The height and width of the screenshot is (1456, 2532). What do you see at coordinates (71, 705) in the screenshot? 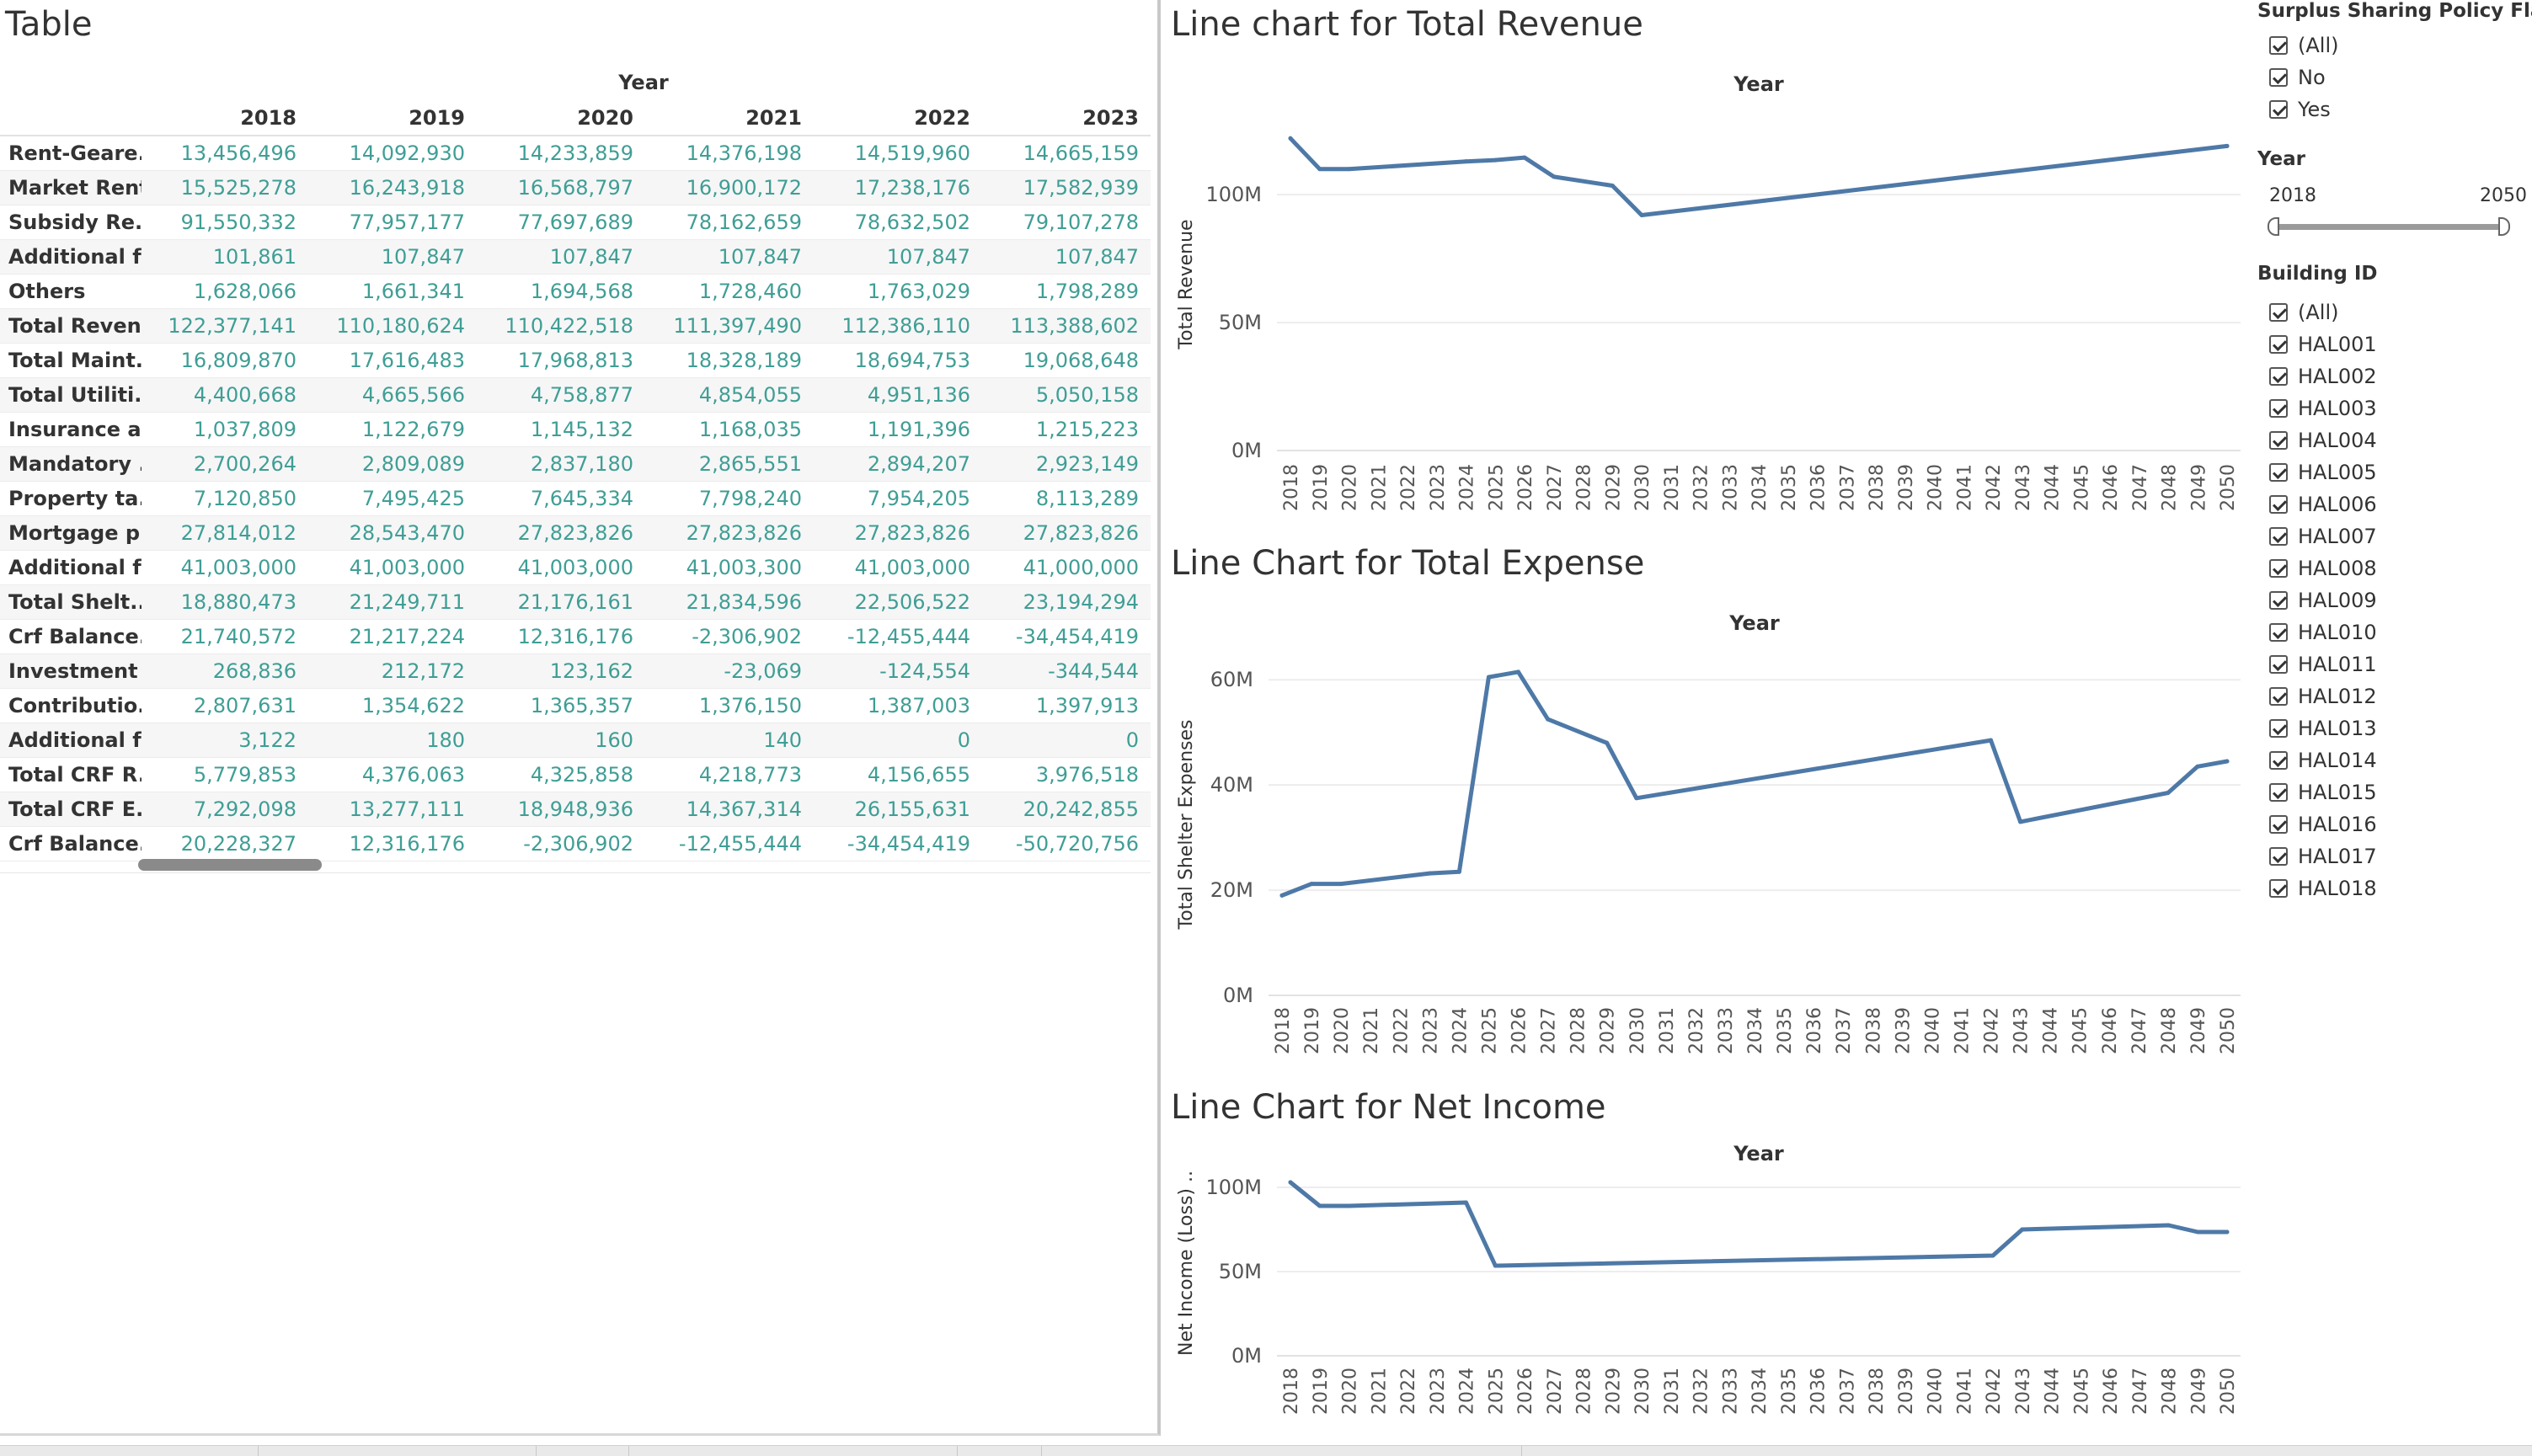
I see `row-label: Contributio..` at bounding box center [71, 705].